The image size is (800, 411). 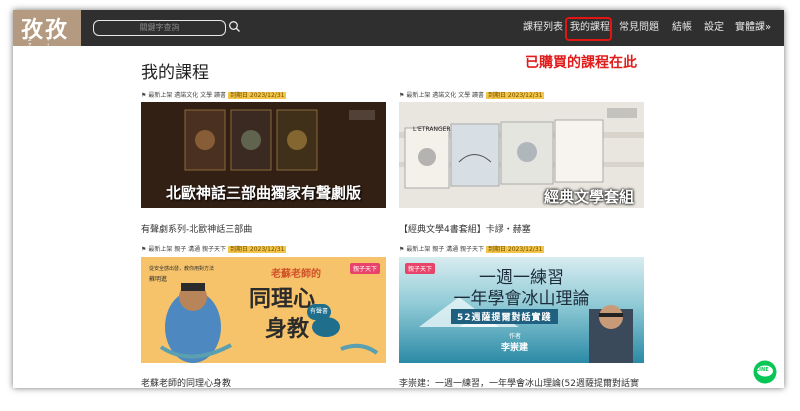 What do you see at coordinates (282, 299) in the screenshot?
I see `banner-title-line2: 同理心` at bounding box center [282, 299].